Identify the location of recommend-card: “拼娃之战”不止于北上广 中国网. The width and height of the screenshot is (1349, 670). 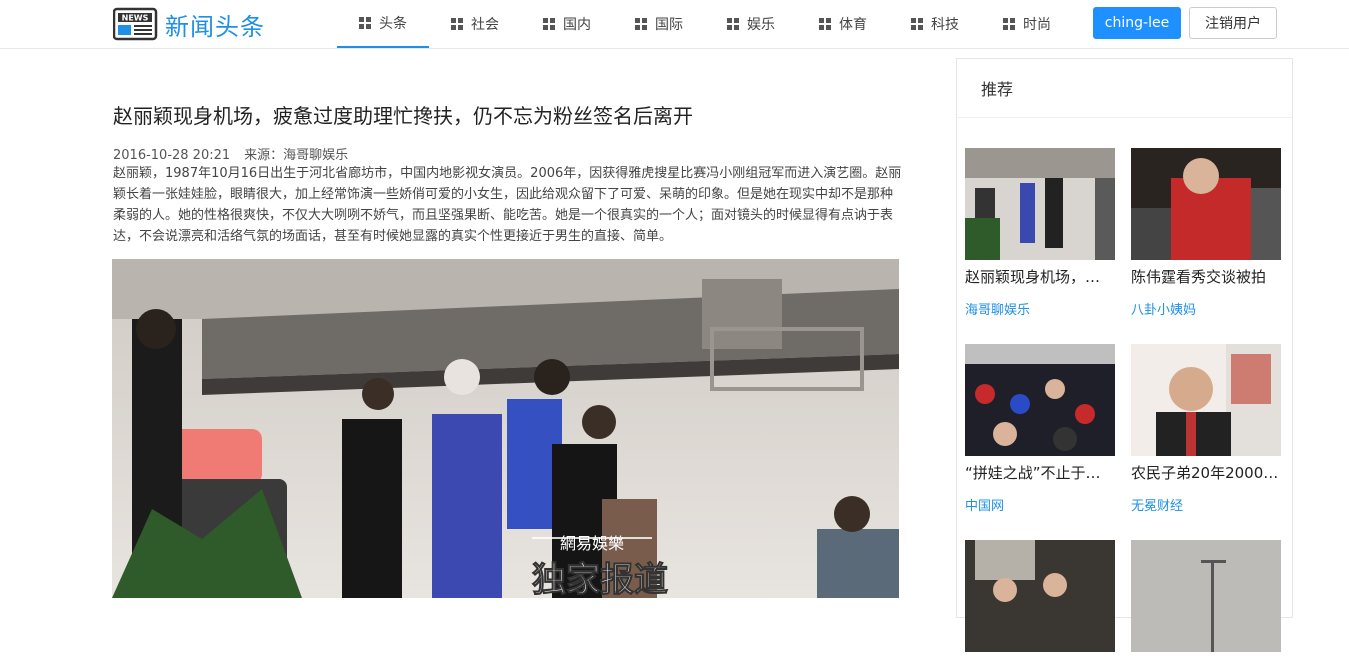
(1040, 429).